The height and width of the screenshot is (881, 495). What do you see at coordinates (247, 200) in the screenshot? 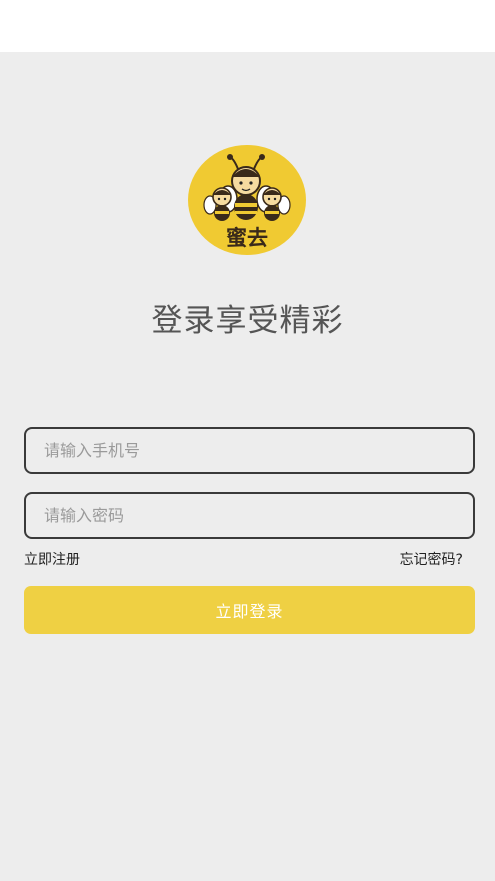
I see `bee-logo-icon: 蜜去` at bounding box center [247, 200].